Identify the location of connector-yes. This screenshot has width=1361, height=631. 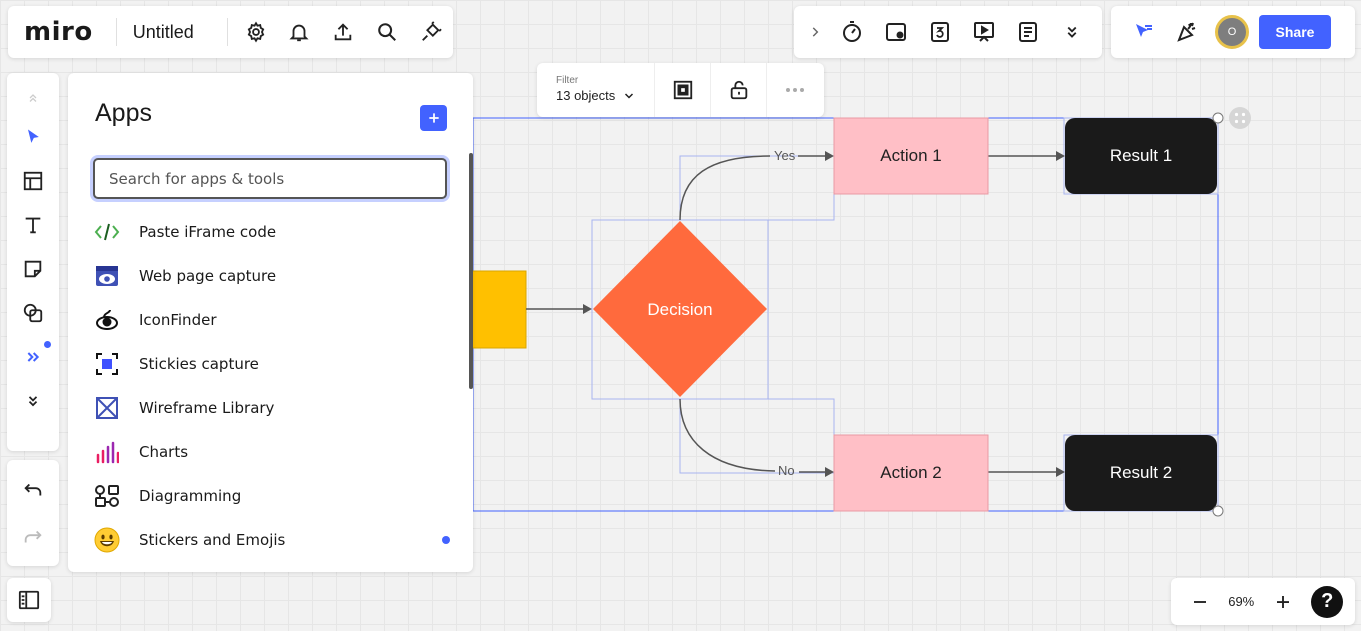
(725, 188).